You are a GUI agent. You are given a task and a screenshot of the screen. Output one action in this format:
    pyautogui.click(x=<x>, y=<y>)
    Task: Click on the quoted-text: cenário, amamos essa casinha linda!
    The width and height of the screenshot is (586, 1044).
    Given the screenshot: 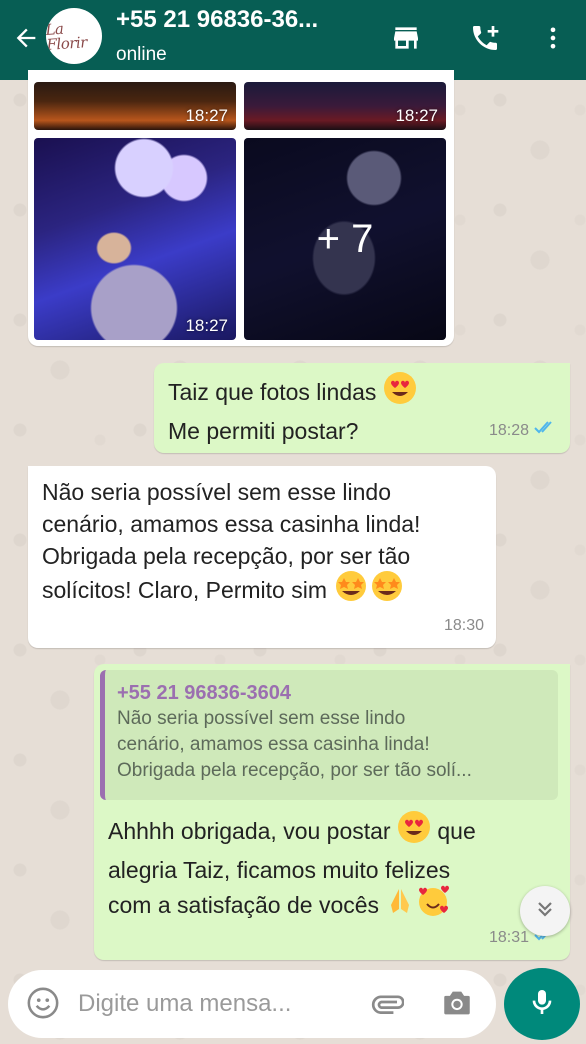 What is the action you would take?
    pyautogui.click(x=273, y=744)
    